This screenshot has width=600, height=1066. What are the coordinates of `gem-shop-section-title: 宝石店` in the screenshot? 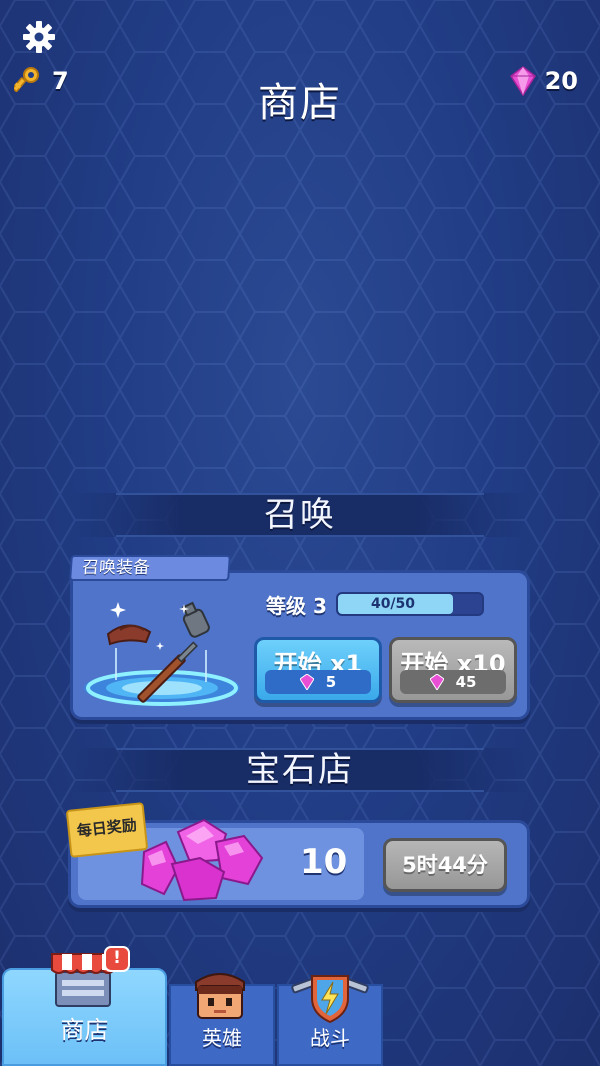 It's located at (300, 770).